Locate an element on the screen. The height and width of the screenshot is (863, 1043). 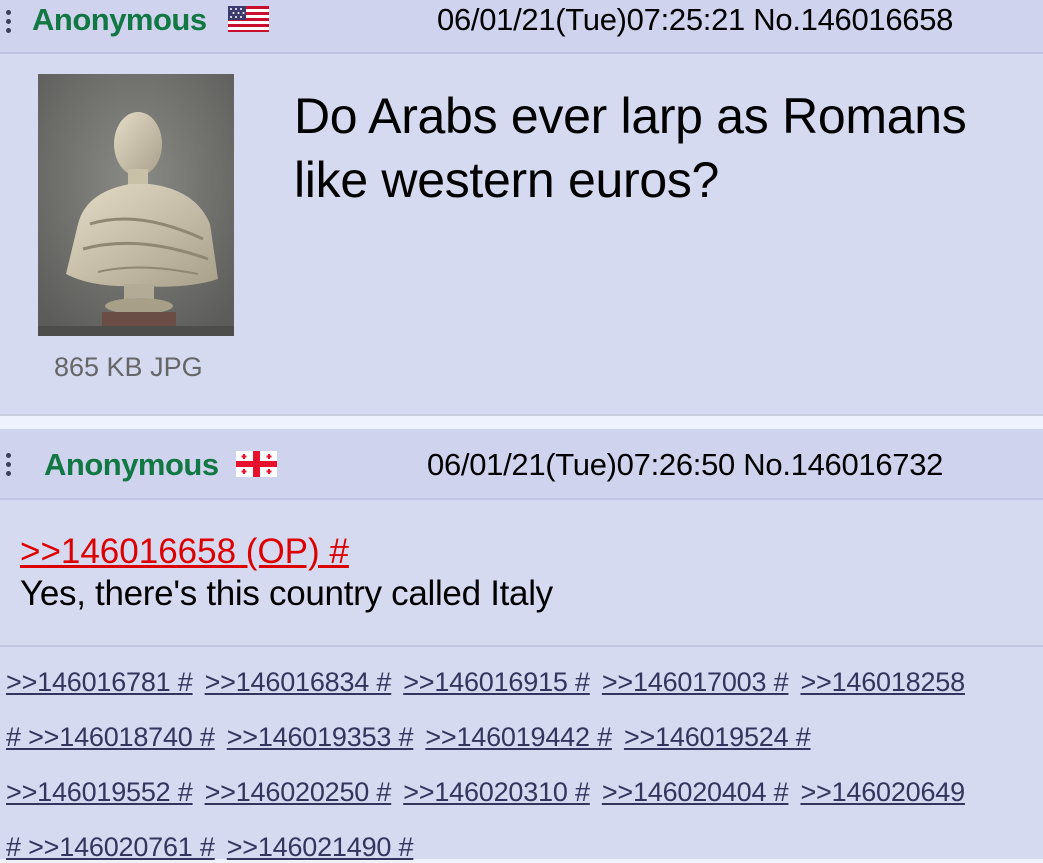
post-image-thumbnail is located at coordinates (136, 205).